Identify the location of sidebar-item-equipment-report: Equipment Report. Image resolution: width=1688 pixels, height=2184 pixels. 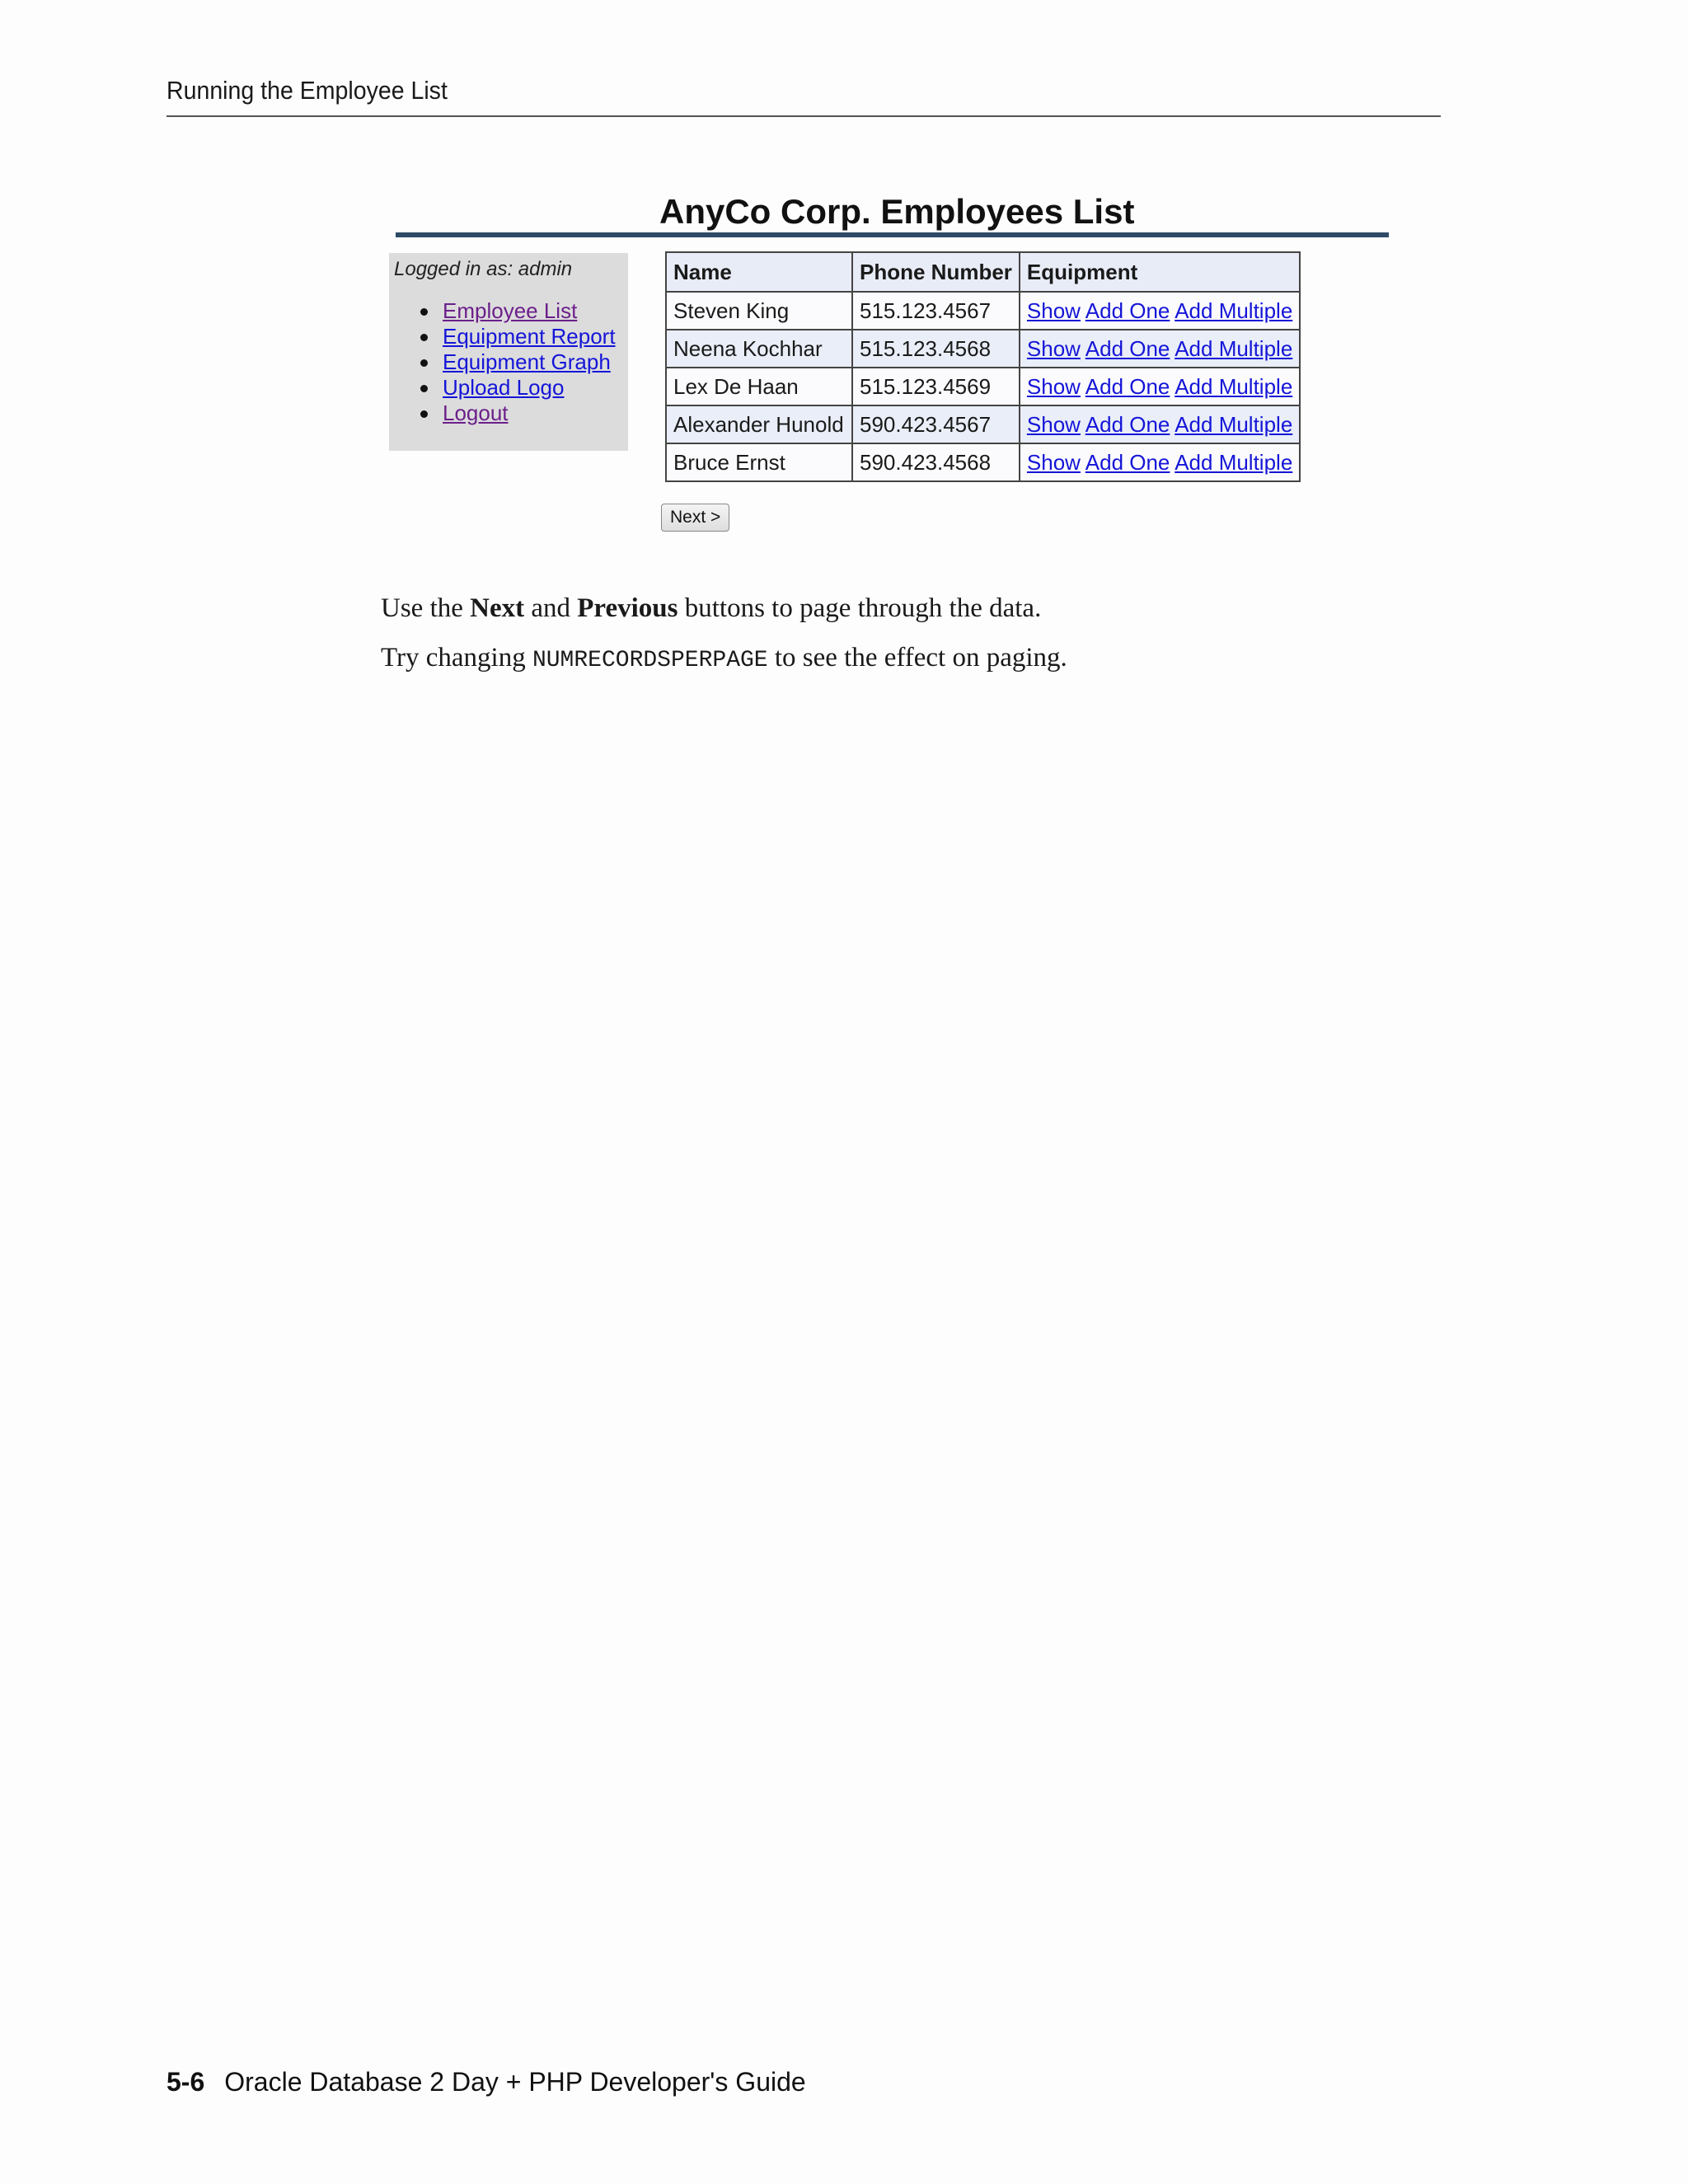
(518, 336).